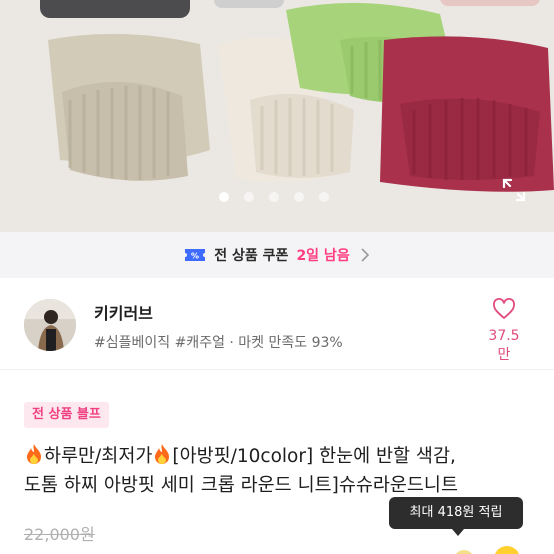  I want to click on coupon-banner: % 전 상품 쿠폰 2일 남음, so click(277, 255).